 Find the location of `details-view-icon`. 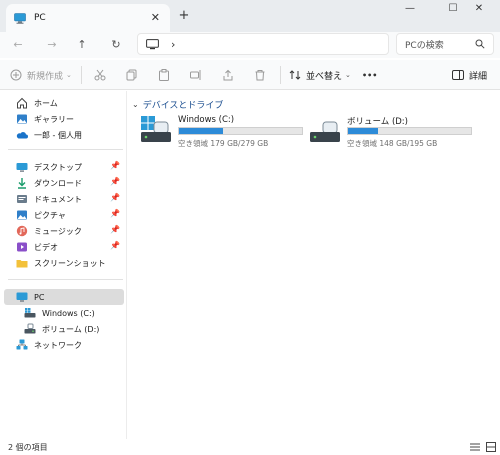

details-view-icon is located at coordinates (475, 447).